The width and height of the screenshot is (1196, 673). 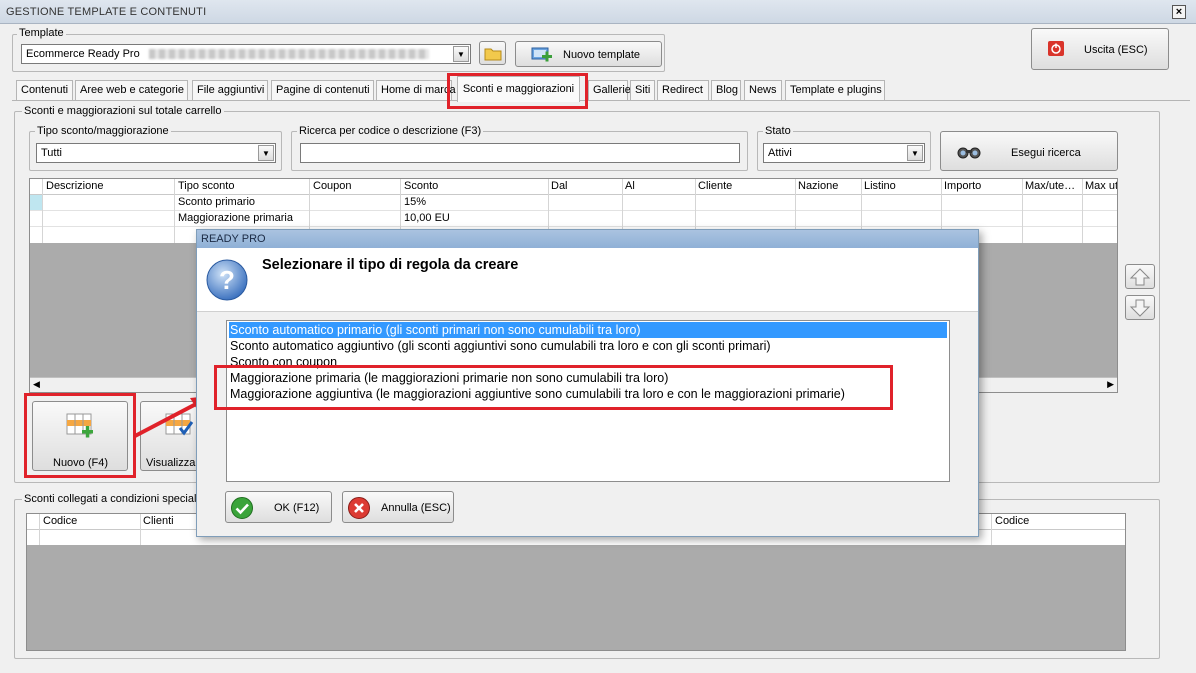 What do you see at coordinates (131, 90) in the screenshot?
I see `tab-aree-web: Aree web e categorie` at bounding box center [131, 90].